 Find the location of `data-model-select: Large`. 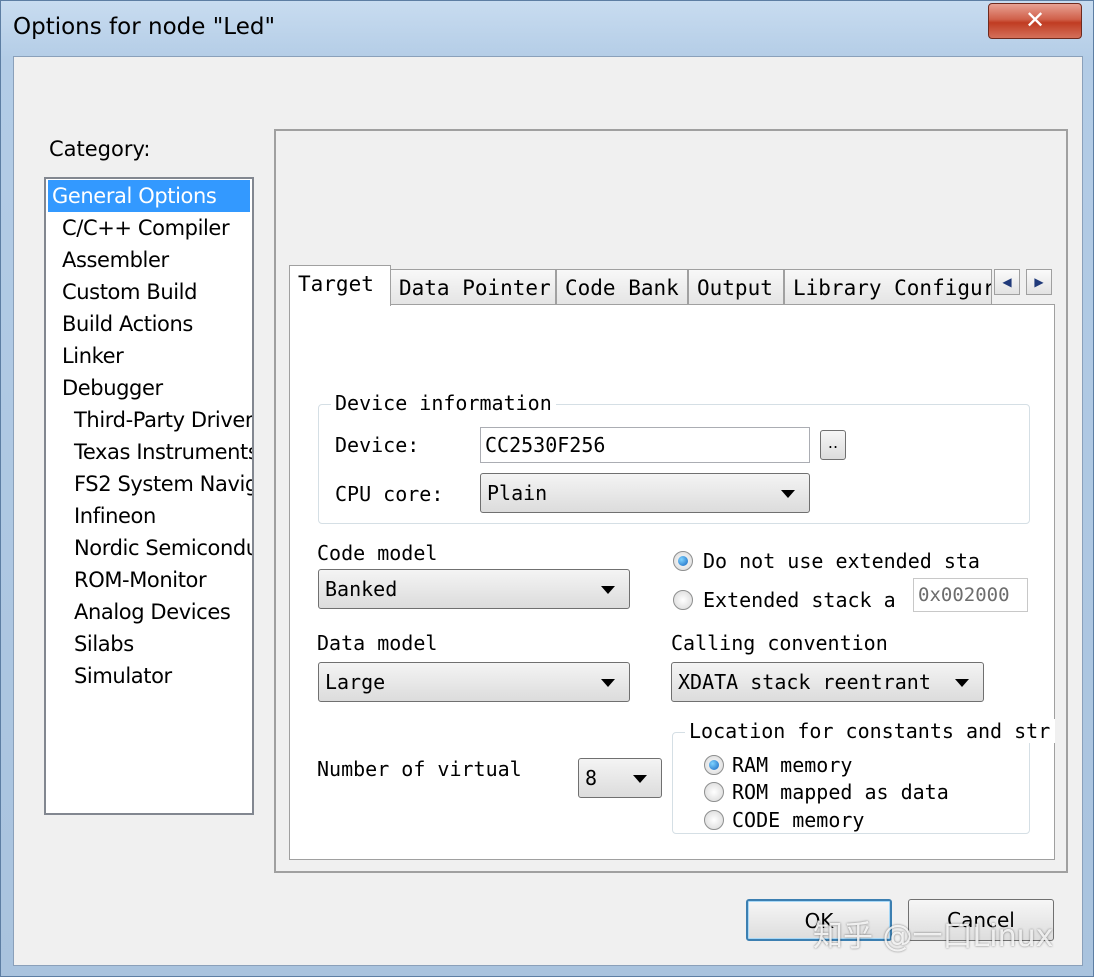

data-model-select: Large is located at coordinates (474, 682).